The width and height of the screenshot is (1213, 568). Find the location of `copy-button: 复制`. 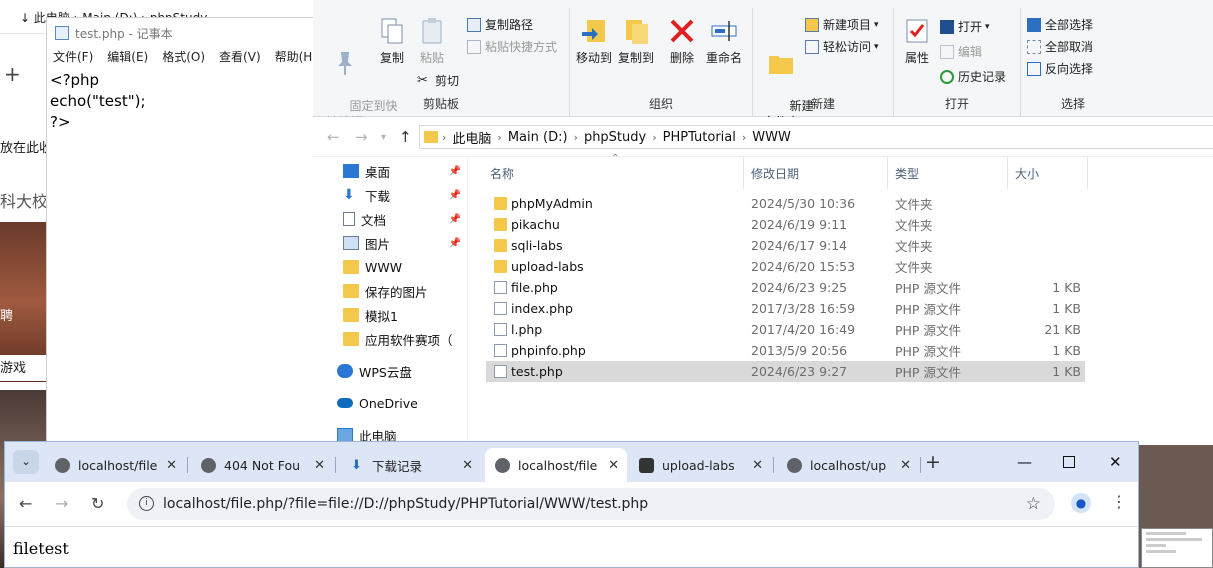

copy-button: 复制 is located at coordinates (392, 41).